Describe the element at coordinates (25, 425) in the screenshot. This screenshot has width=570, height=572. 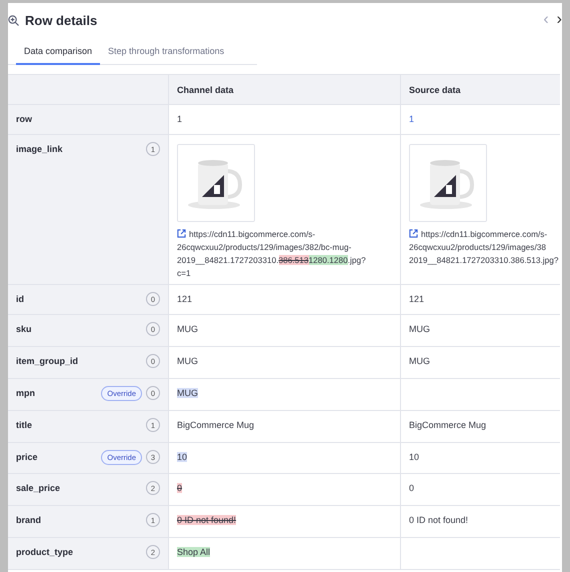
I see `field-name: title` at that location.